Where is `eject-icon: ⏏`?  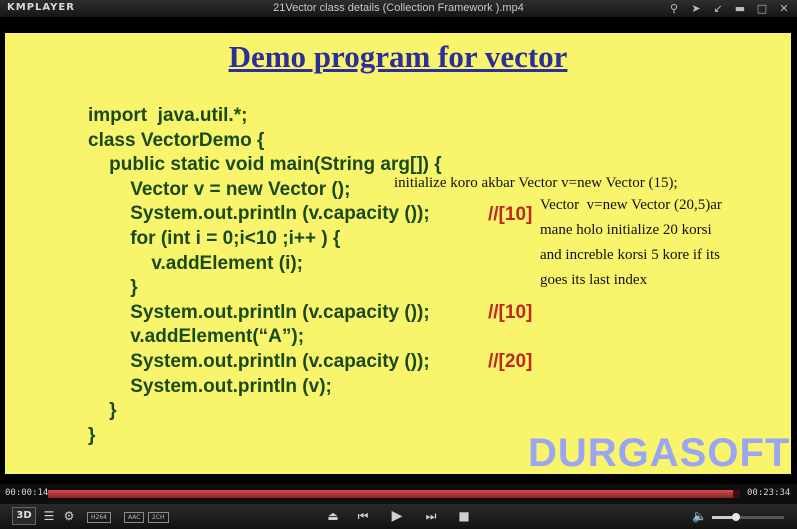
eject-icon: ⏏ is located at coordinates (333, 516).